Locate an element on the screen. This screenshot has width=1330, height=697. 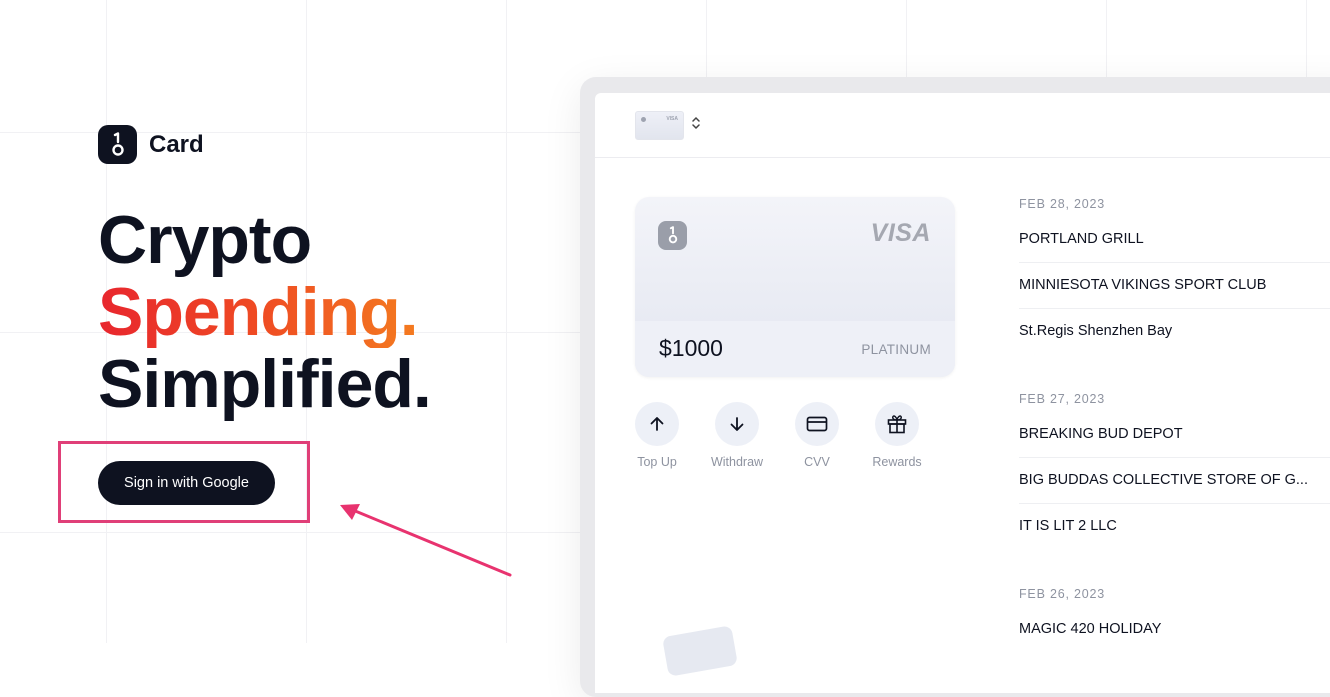
brand: Card is located at coordinates (151, 144).